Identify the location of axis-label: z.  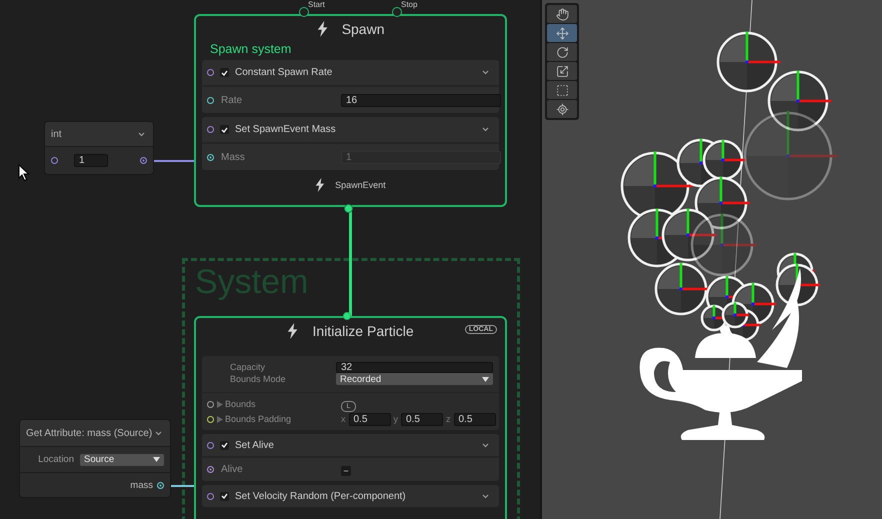
(448, 419).